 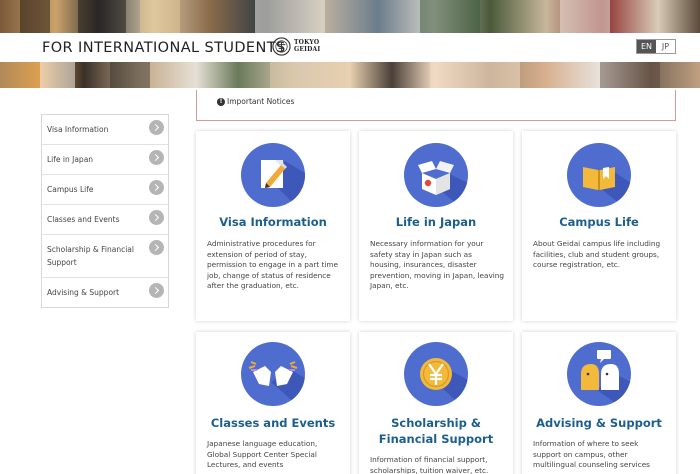 I want to click on sidebar-item-campus-life: Campus Life, so click(x=105, y=190).